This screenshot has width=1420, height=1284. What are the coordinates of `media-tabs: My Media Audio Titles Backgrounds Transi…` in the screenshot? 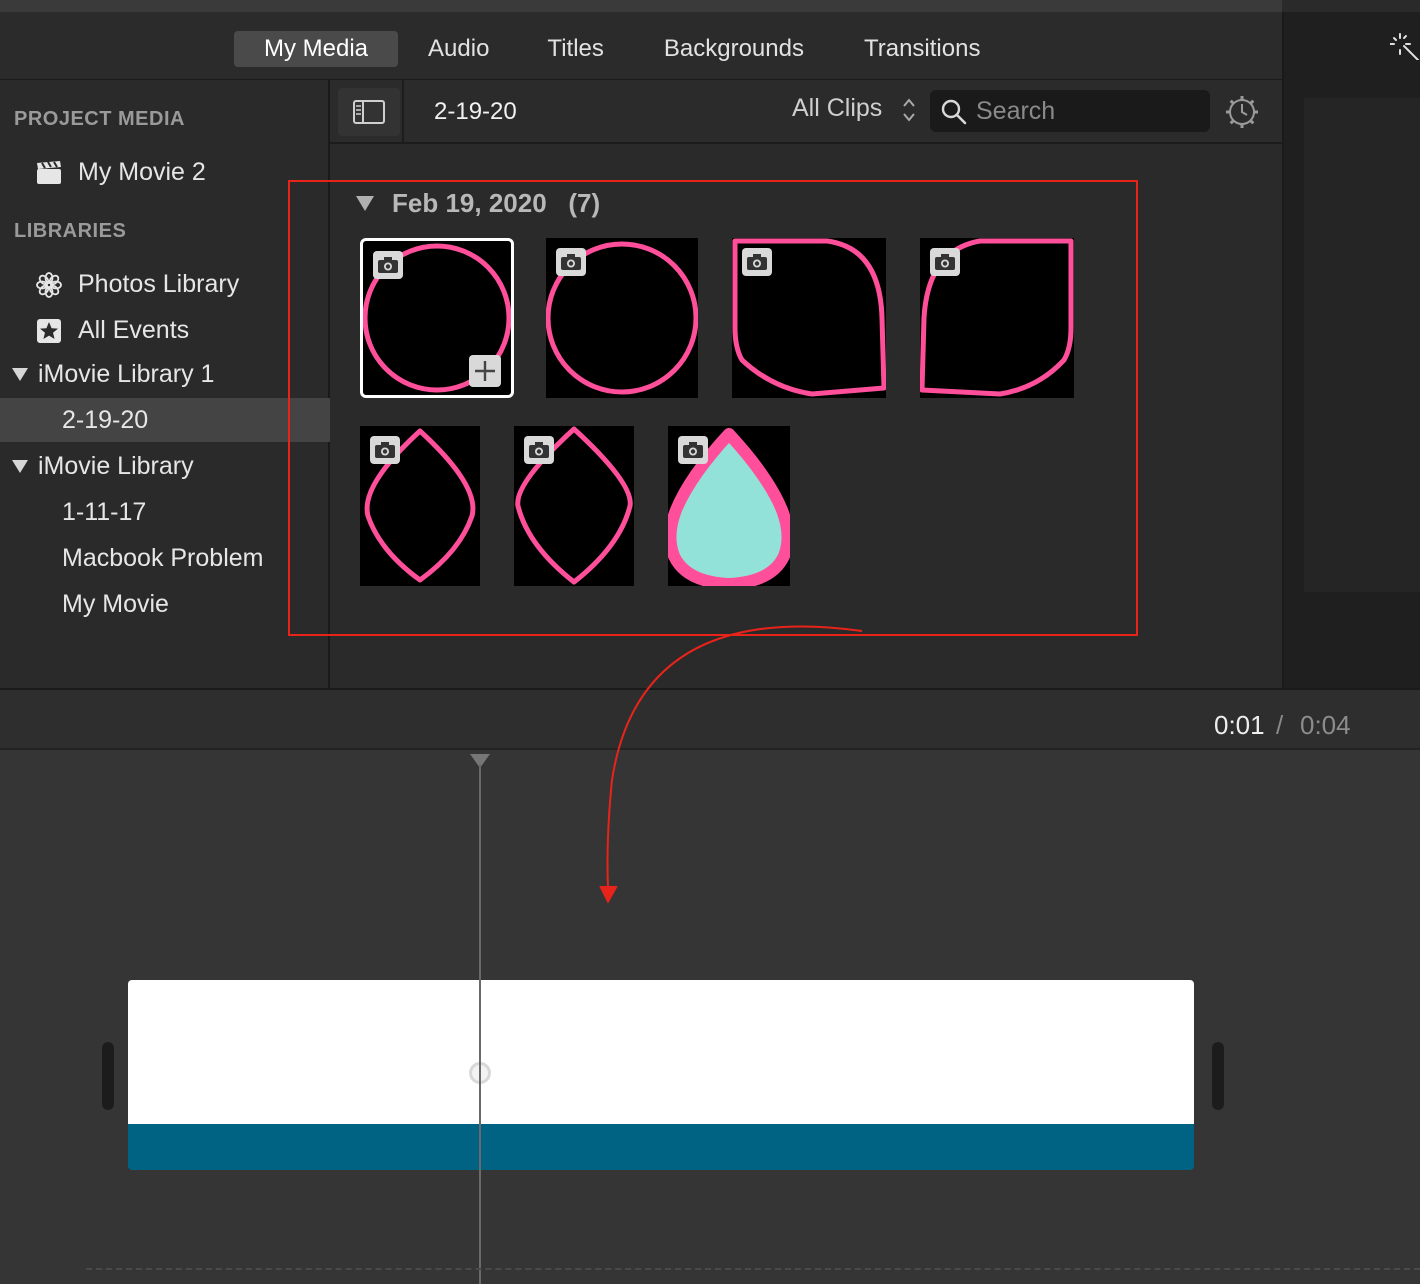 It's located at (622, 49).